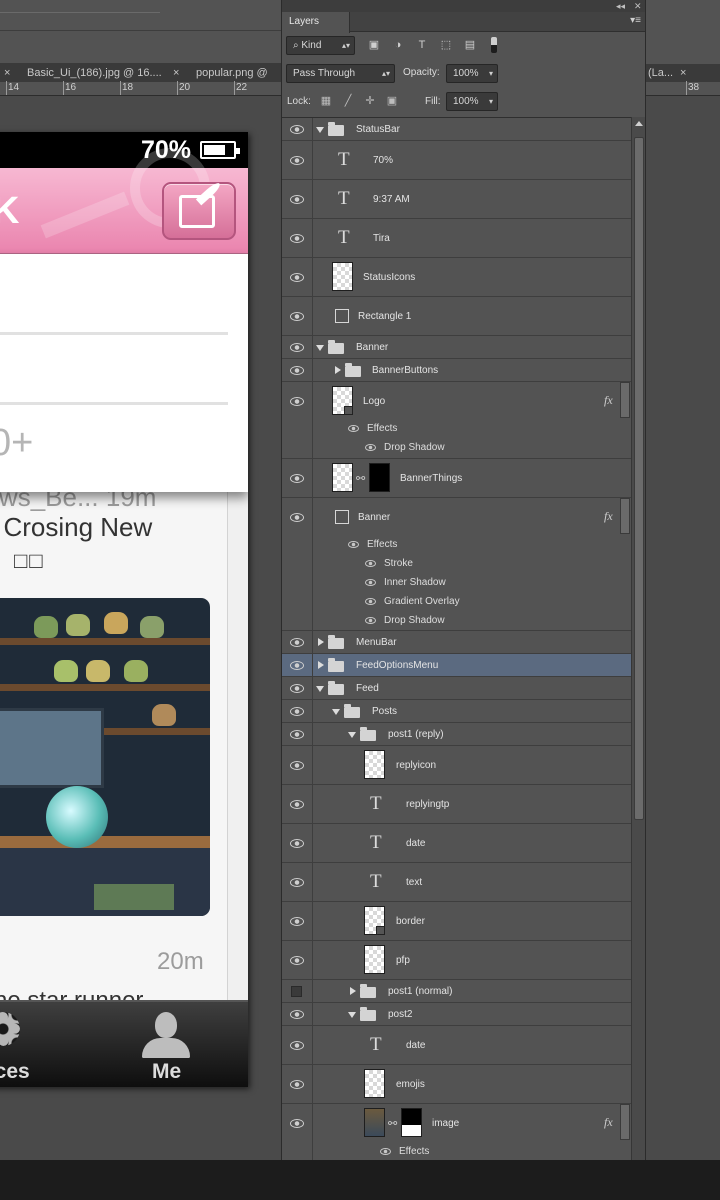 The width and height of the screenshot is (720, 1200). What do you see at coordinates (370, 101) in the screenshot?
I see `lock-position-icon: ✛` at bounding box center [370, 101].